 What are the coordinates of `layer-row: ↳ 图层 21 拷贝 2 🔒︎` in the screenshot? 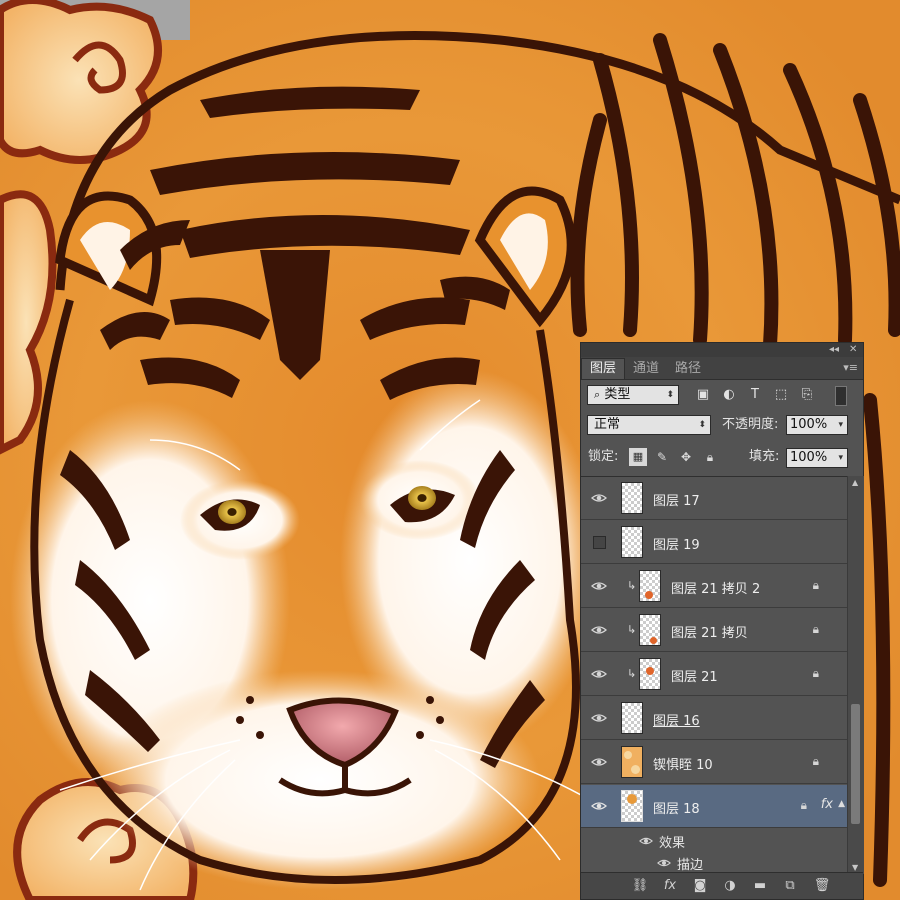 It's located at (714, 586).